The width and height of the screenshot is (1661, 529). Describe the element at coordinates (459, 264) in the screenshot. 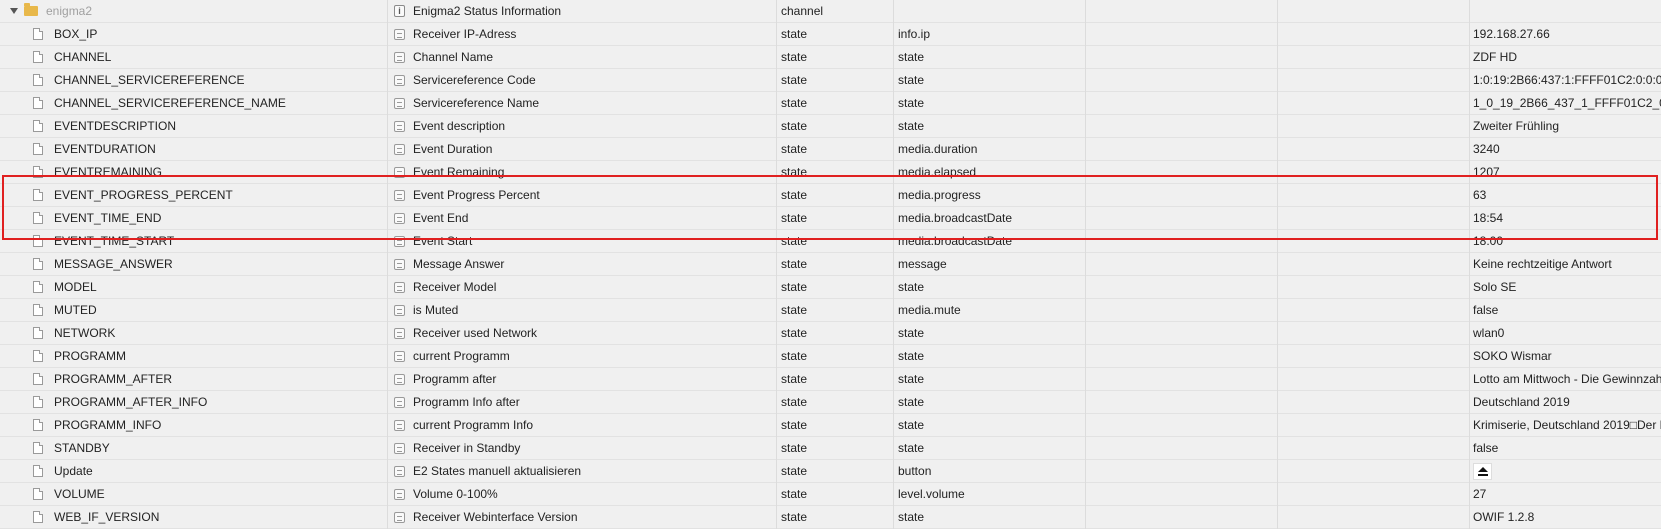

I see `object-description: Message Answer` at that location.